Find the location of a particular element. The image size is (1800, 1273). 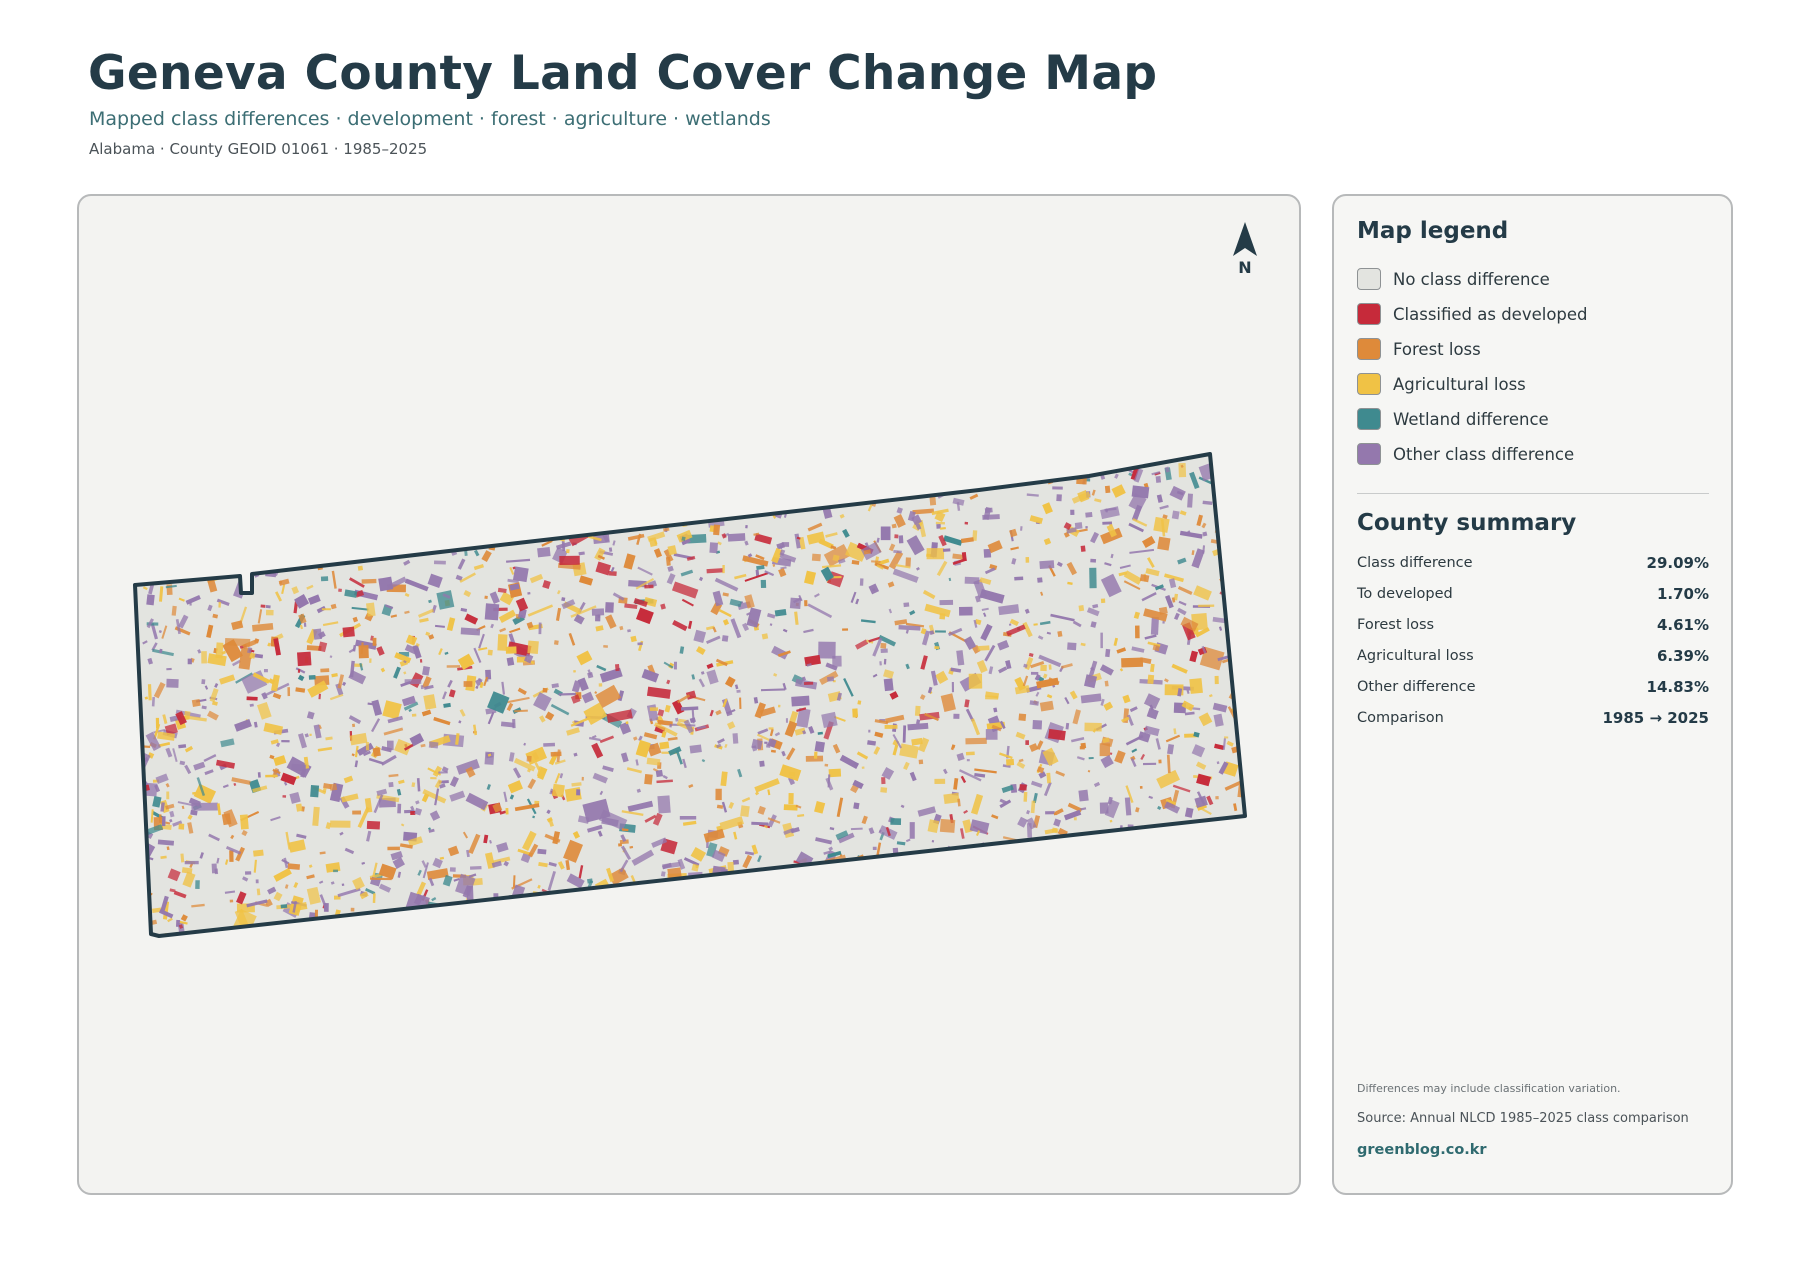

summary-label: To developed is located at coordinates (1405, 594).